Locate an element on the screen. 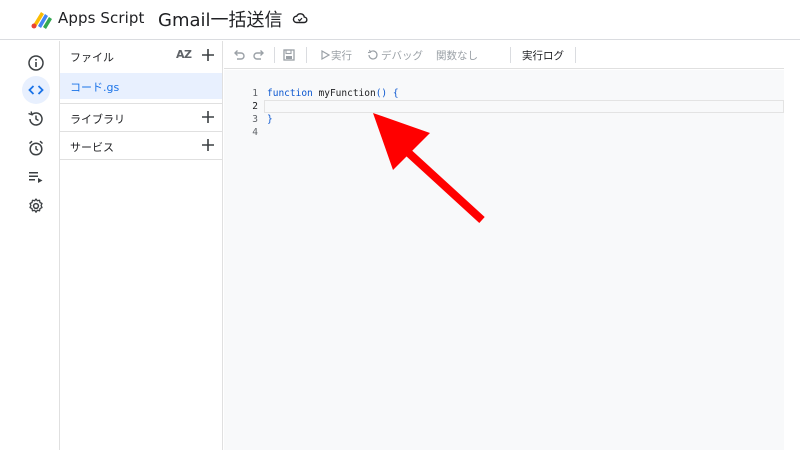 The width and height of the screenshot is (800, 450). info-icon is located at coordinates (36, 63).